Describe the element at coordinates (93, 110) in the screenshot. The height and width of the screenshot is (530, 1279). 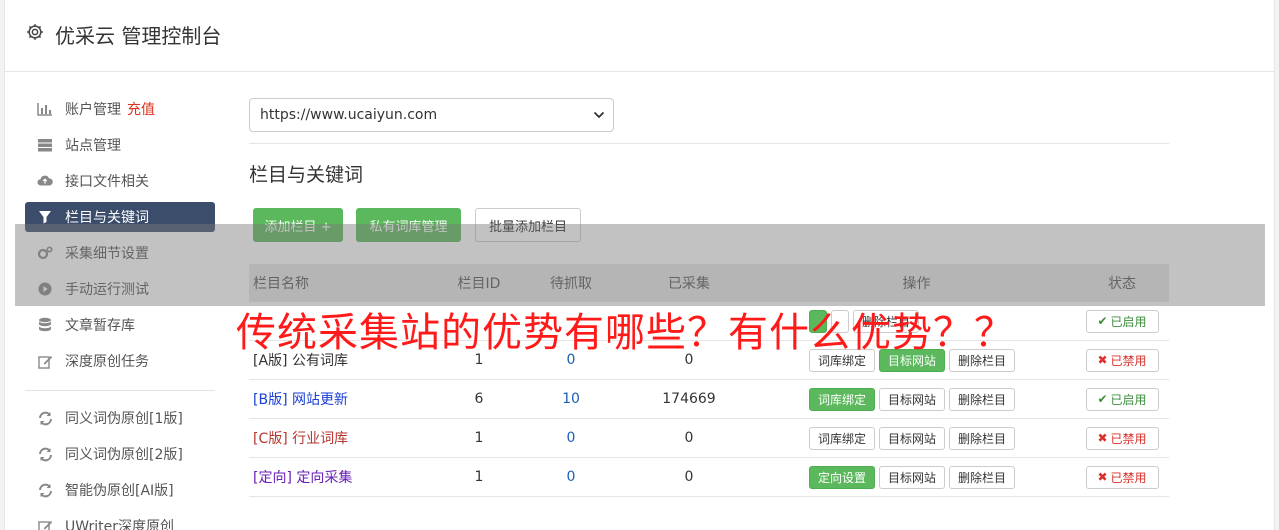
I see `sidebar-item-label: 账户管理` at that location.